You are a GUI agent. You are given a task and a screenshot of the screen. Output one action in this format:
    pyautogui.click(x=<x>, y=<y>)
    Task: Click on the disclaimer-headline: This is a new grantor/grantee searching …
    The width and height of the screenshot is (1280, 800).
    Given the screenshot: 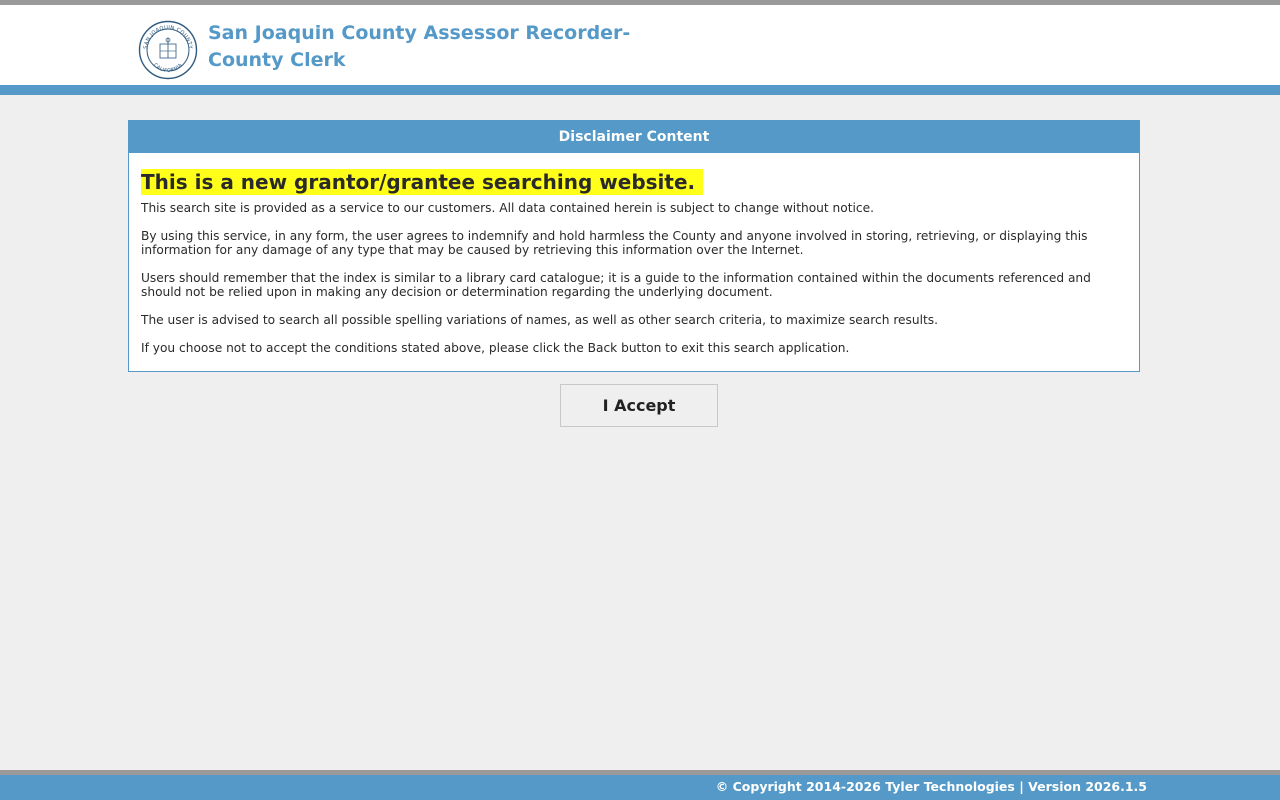 What is the action you would take?
    pyautogui.click(x=422, y=182)
    